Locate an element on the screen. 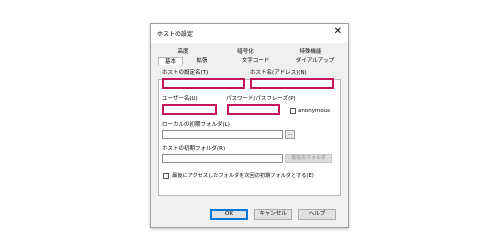 The image size is (500, 250). tab-basic: 基本 is located at coordinates (170, 61).